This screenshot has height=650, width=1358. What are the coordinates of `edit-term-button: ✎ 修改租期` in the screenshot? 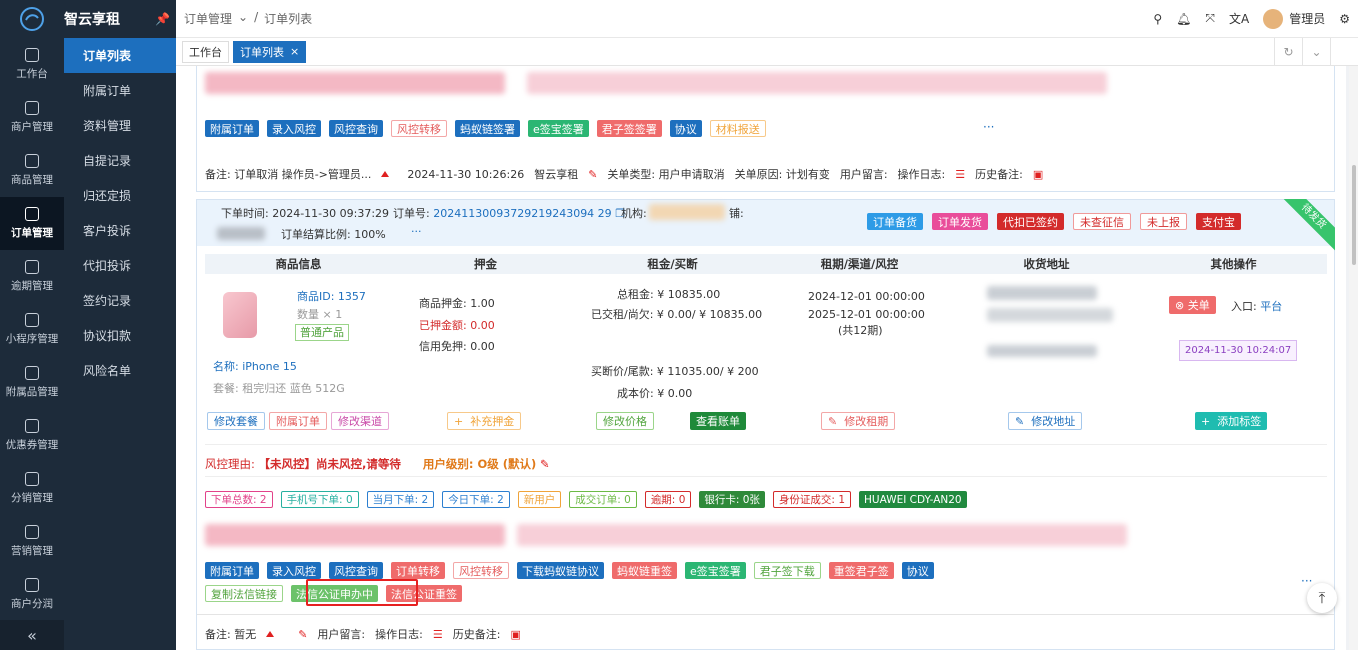 It's located at (858, 421).